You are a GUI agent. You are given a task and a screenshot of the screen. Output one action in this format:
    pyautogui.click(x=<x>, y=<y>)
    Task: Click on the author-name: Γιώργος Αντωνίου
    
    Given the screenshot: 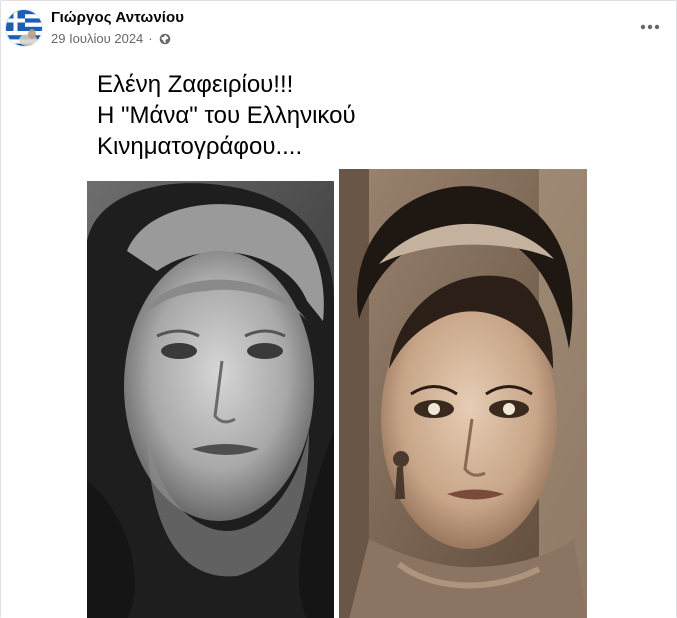 What is the action you would take?
    pyautogui.click(x=117, y=17)
    